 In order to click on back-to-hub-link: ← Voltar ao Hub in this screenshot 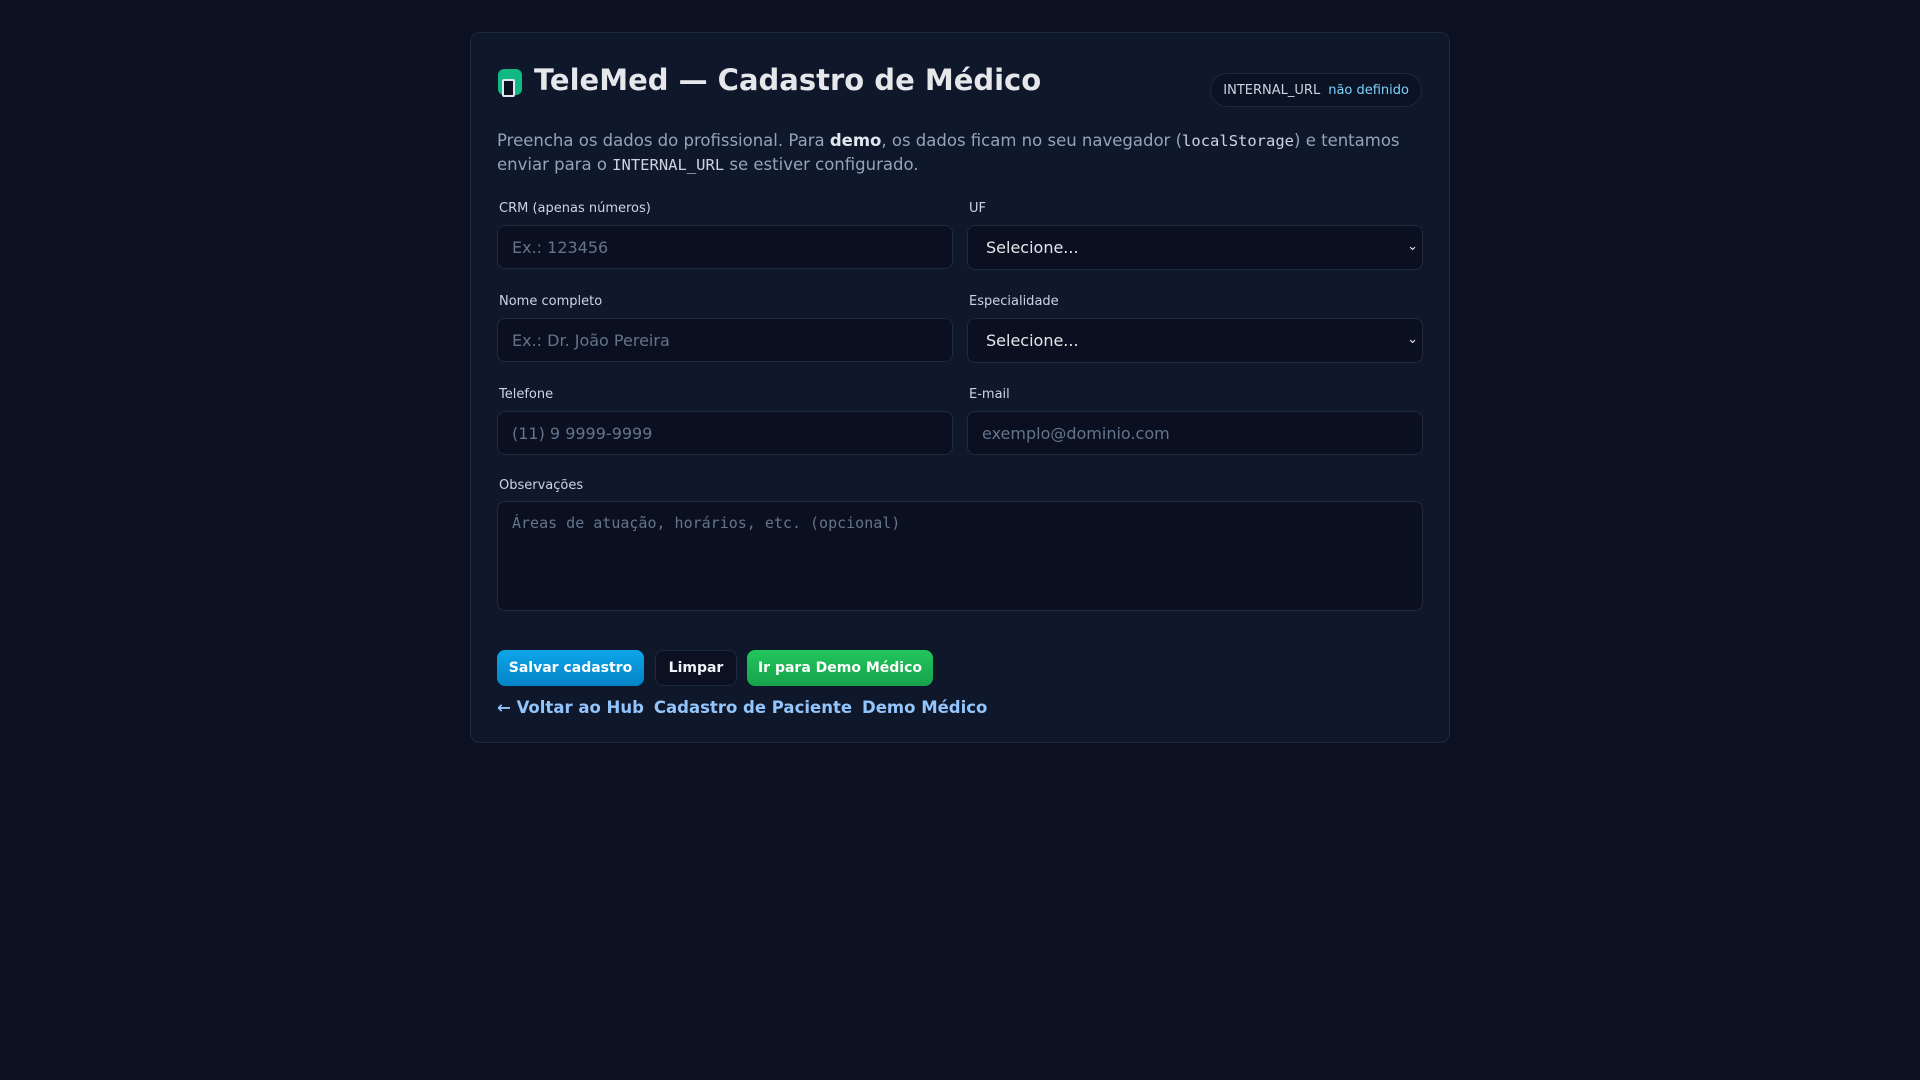, I will do `click(570, 707)`.